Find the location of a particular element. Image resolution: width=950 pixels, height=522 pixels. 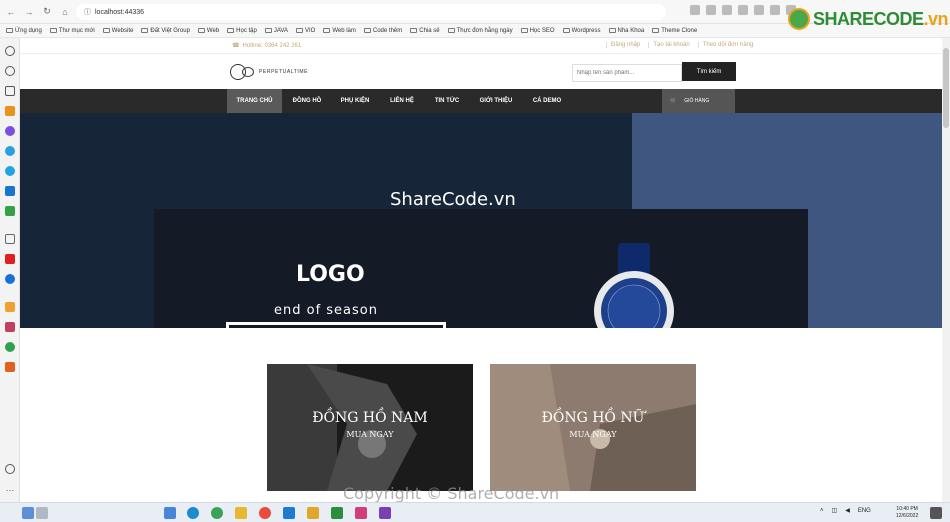

settings-icon is located at coordinates (10, 51).